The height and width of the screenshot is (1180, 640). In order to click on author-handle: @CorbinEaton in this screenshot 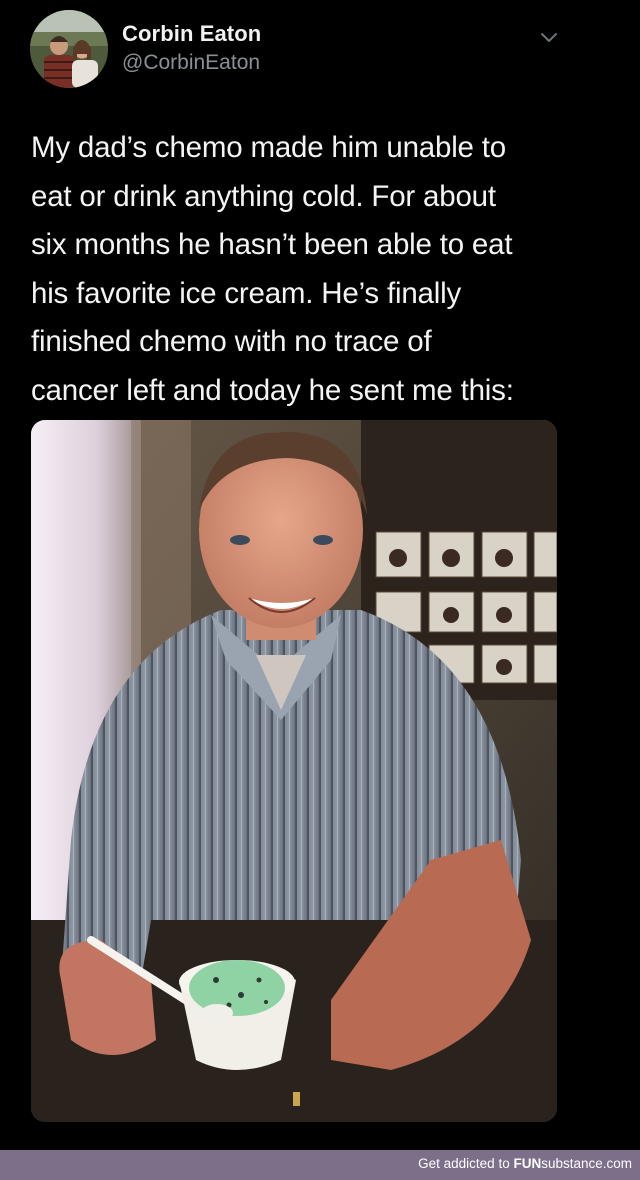, I will do `click(191, 63)`.